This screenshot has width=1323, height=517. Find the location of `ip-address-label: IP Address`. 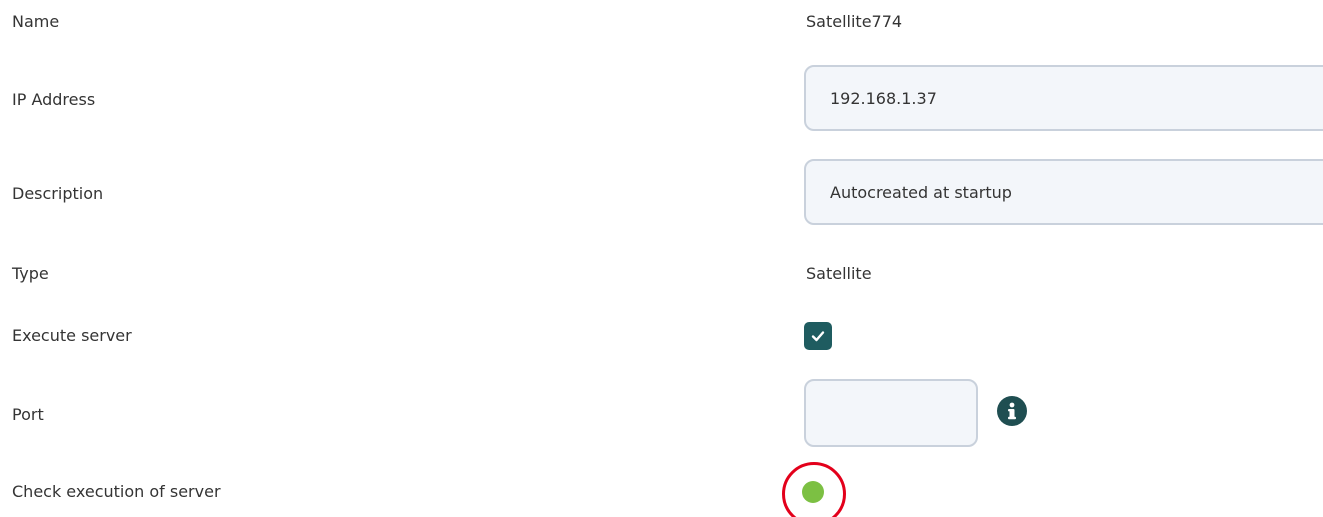

ip-address-label: IP Address is located at coordinates (54, 99).